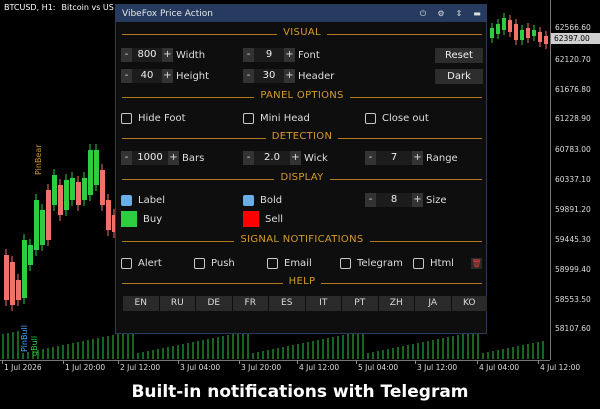 The image size is (600, 409). I want to click on checkbox-label: Alert, so click(150, 263).